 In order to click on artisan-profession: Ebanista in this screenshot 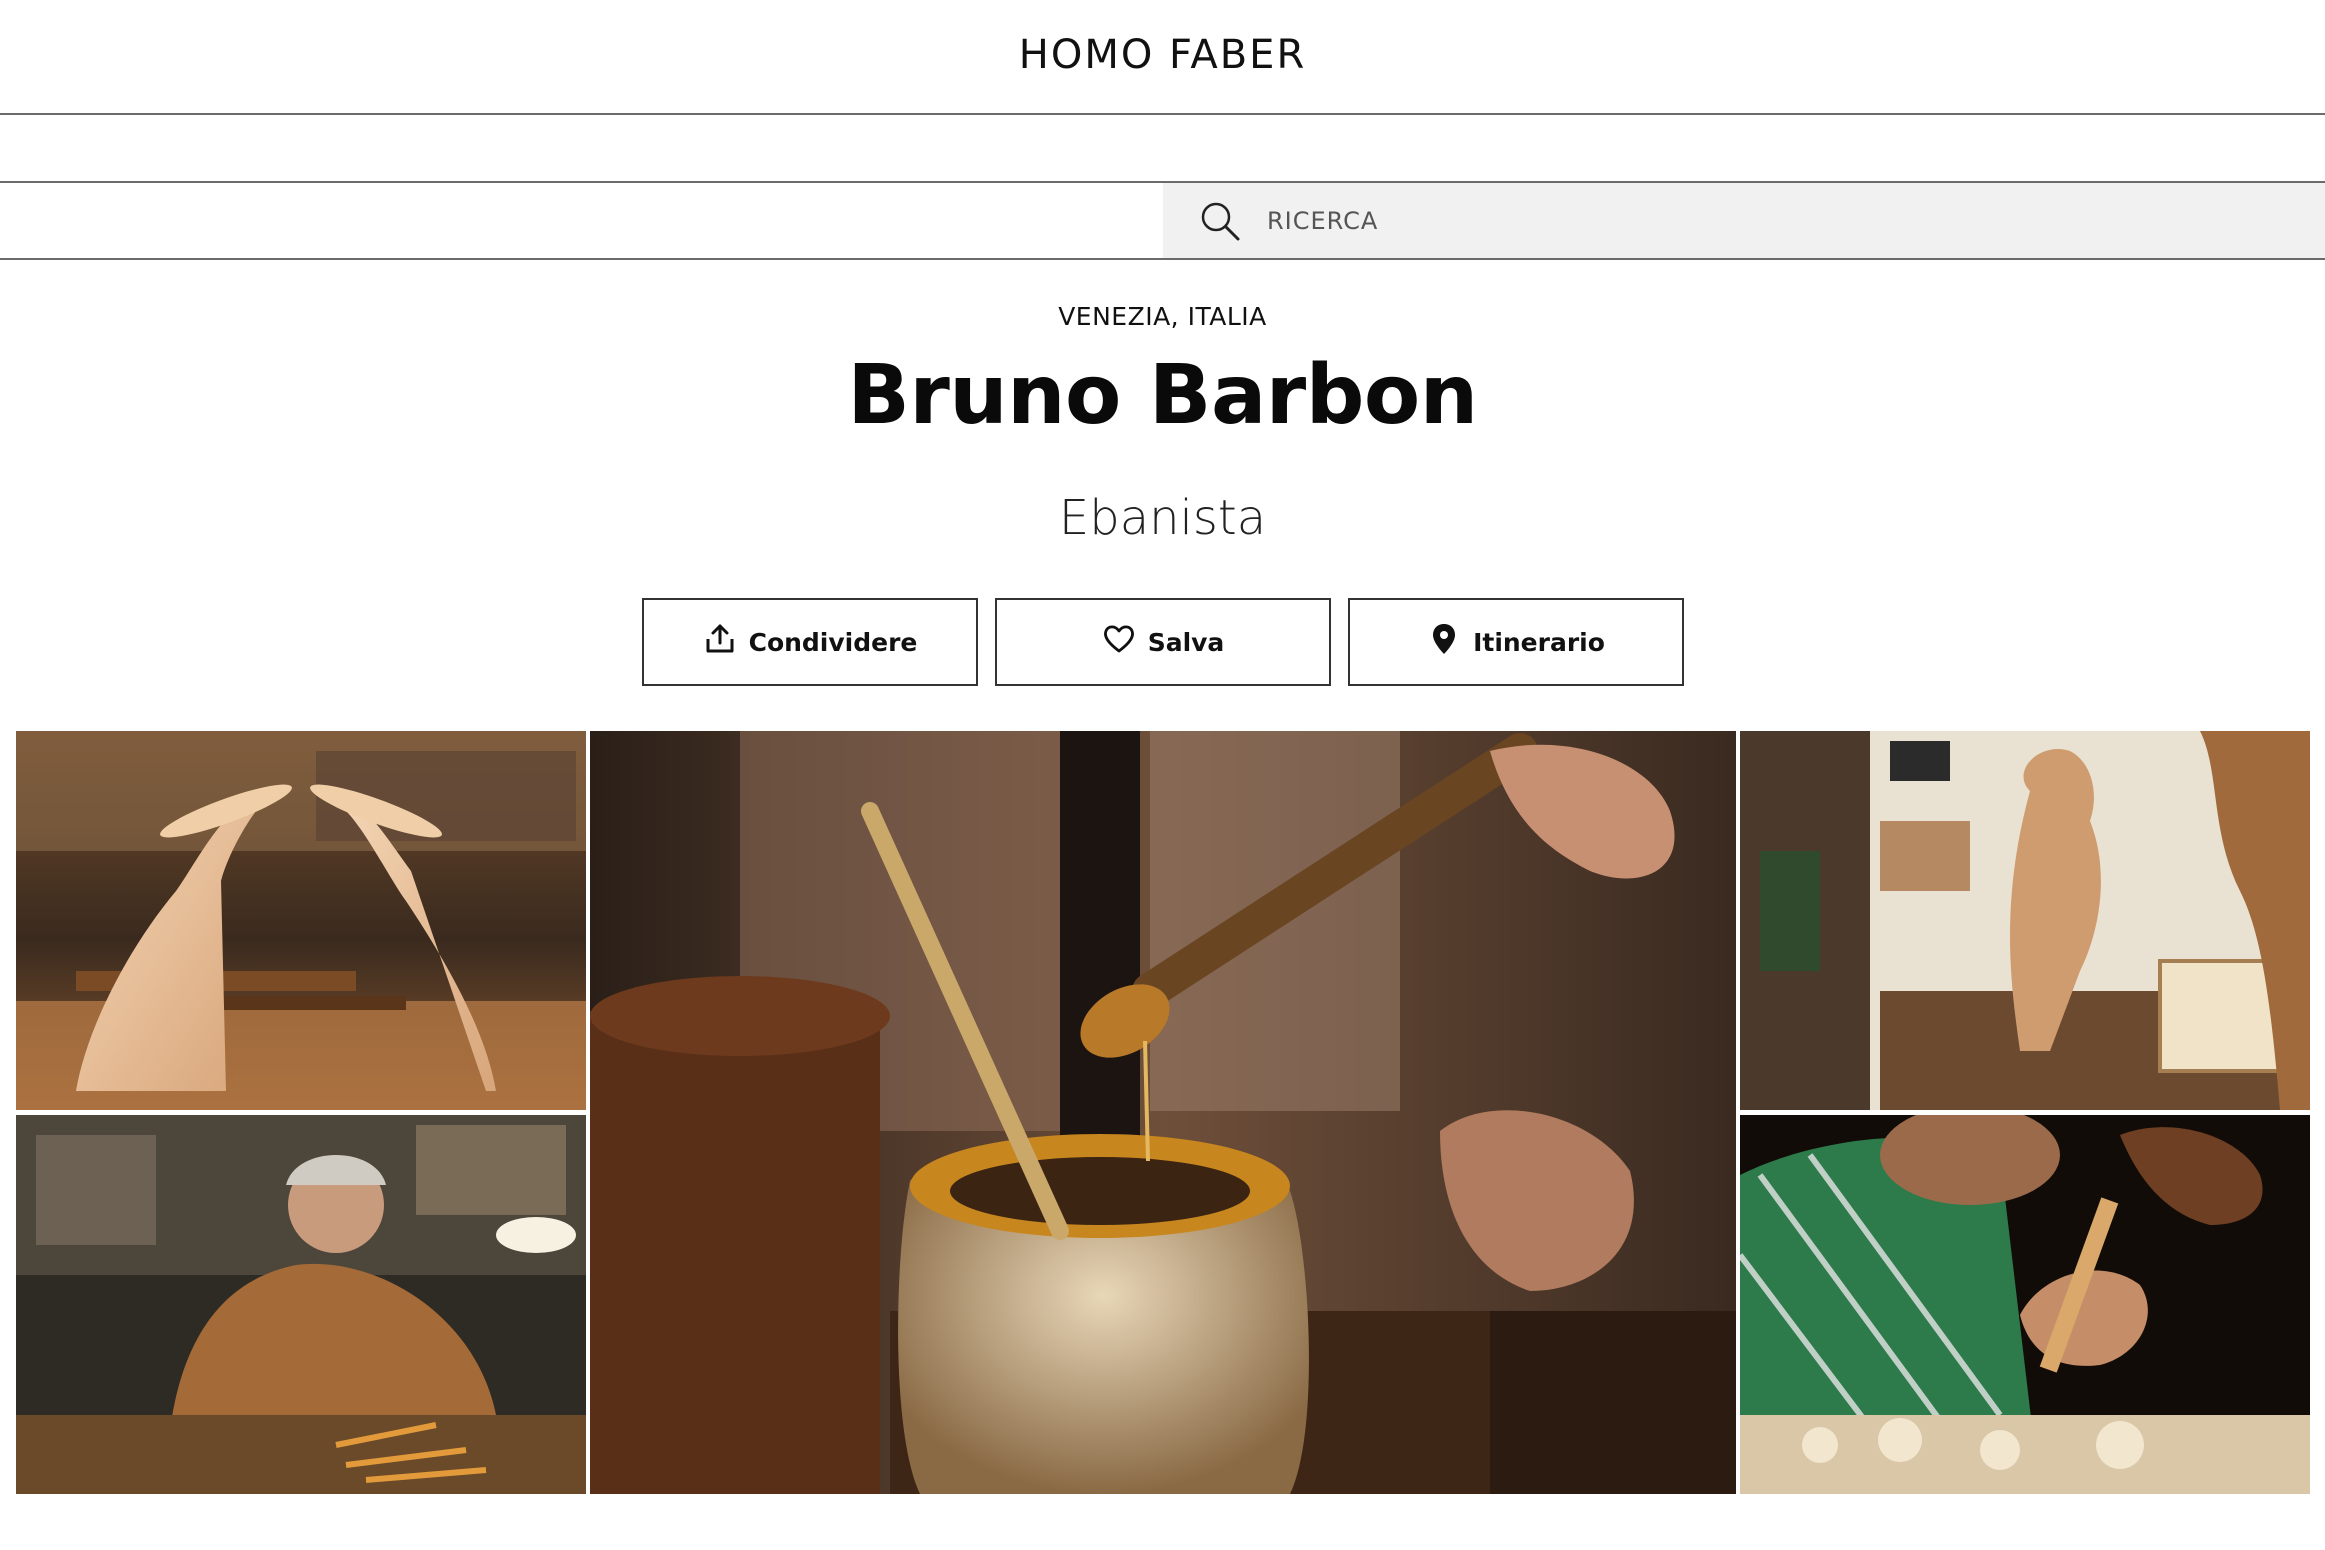, I will do `click(1162, 518)`.